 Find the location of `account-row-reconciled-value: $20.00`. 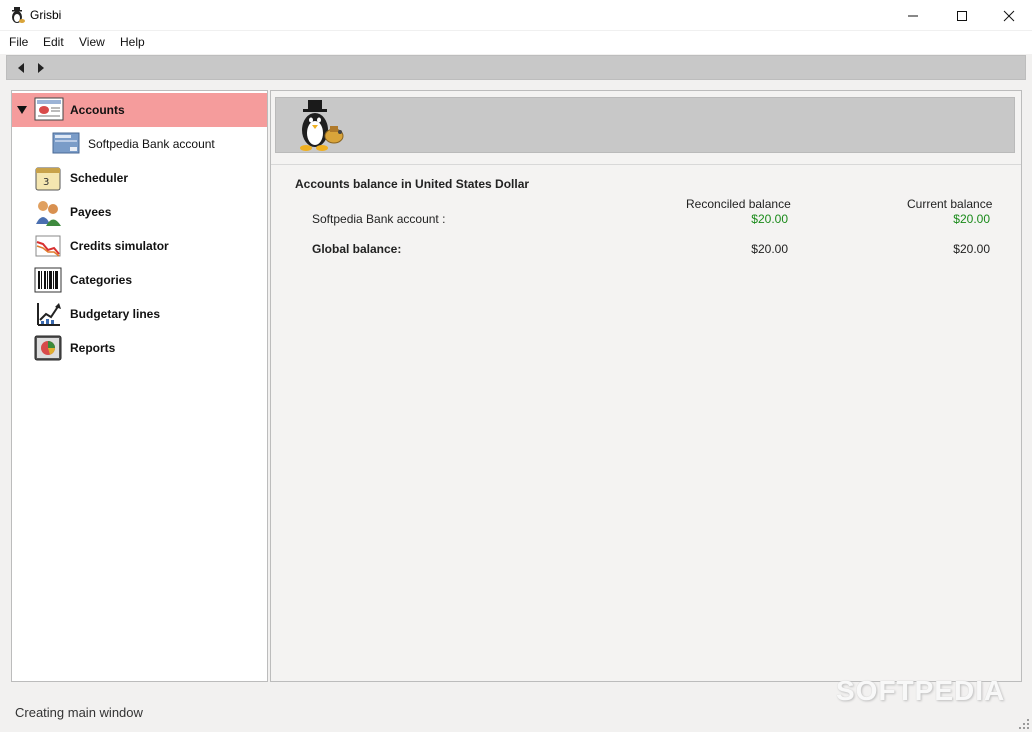

account-row-reconciled-value: $20.00 is located at coordinates (769, 219).